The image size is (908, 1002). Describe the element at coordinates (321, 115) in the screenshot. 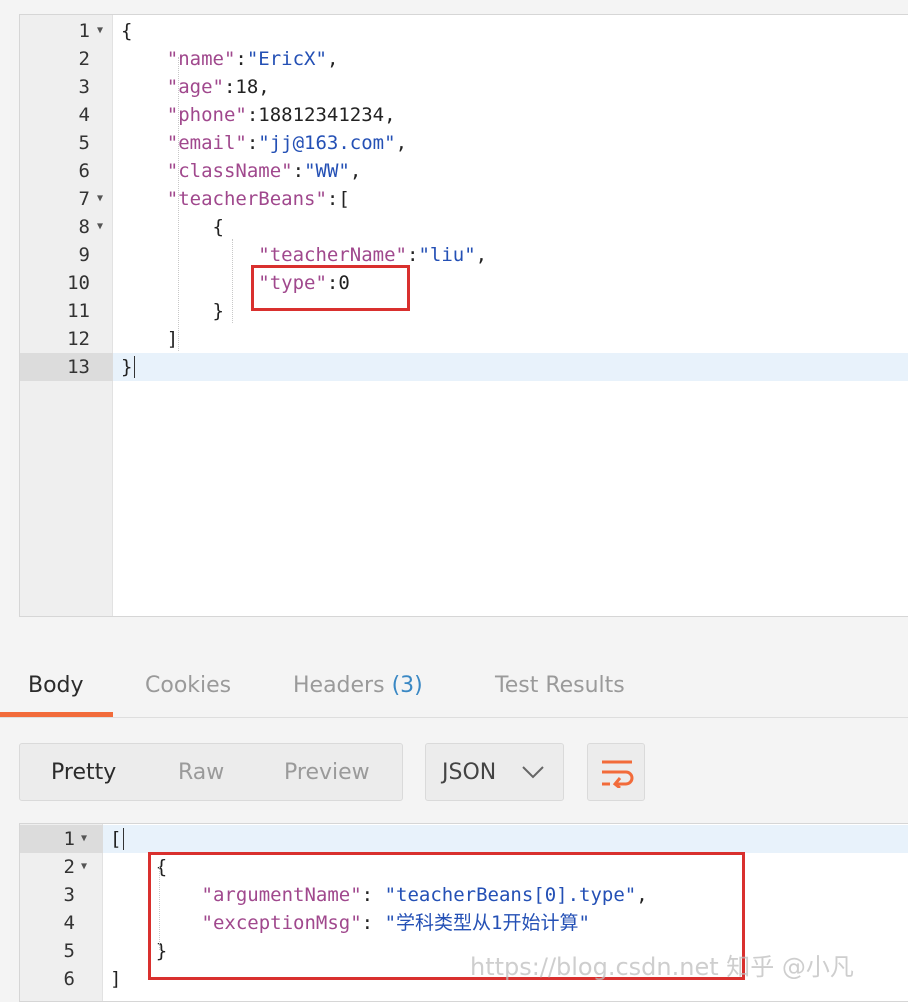

I see `json-punctuation: :18812341234,` at that location.